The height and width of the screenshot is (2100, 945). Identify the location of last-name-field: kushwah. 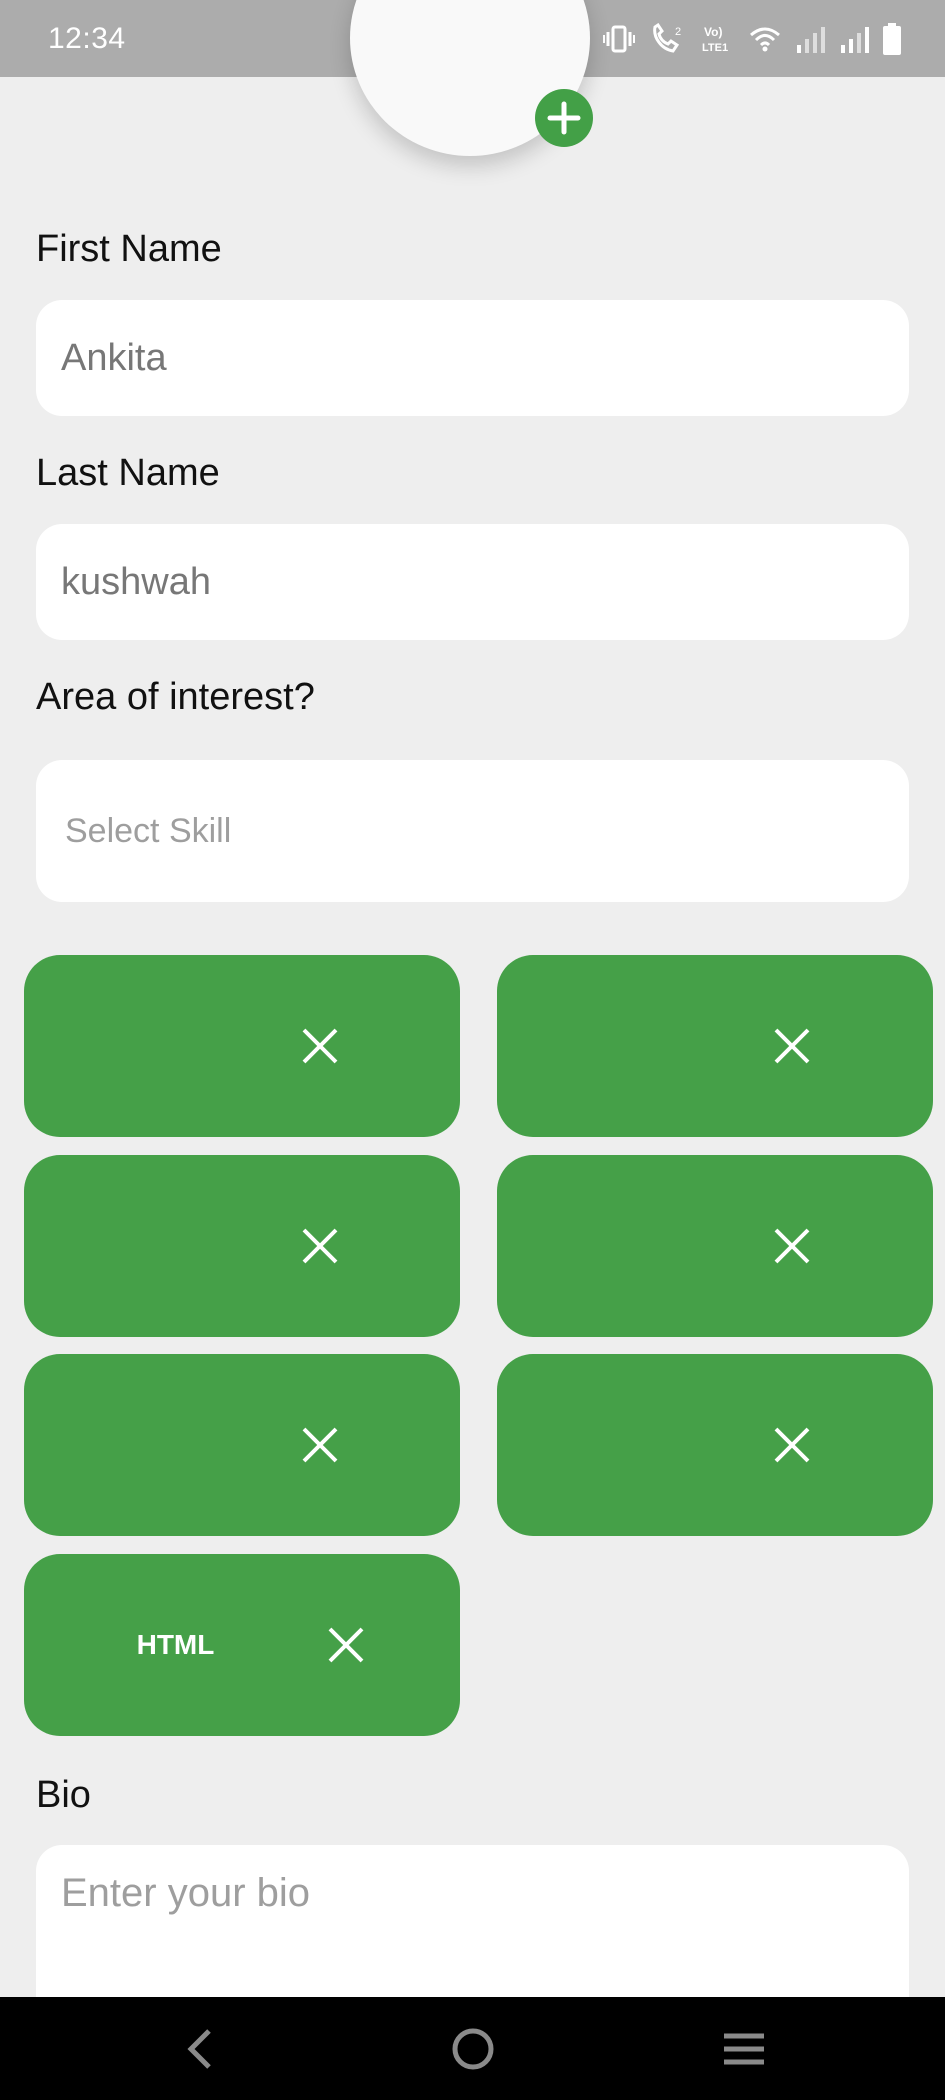
(472, 582).